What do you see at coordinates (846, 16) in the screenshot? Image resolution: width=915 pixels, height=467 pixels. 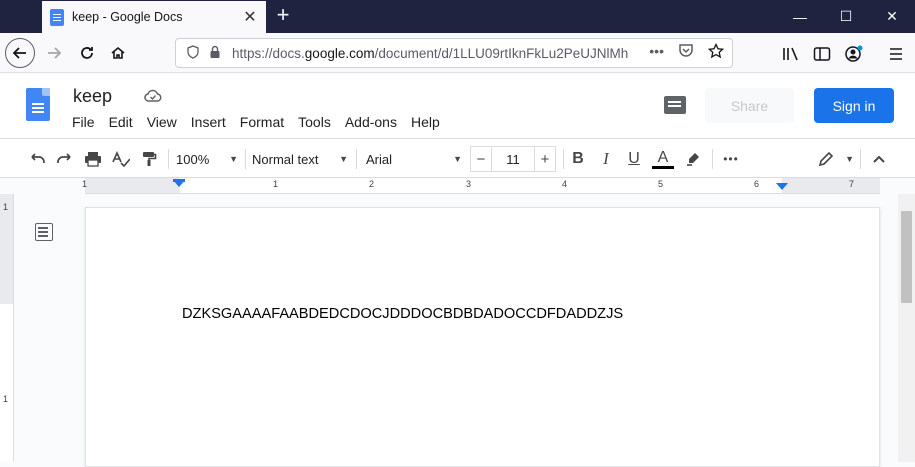 I see `maximize-button: ☐` at bounding box center [846, 16].